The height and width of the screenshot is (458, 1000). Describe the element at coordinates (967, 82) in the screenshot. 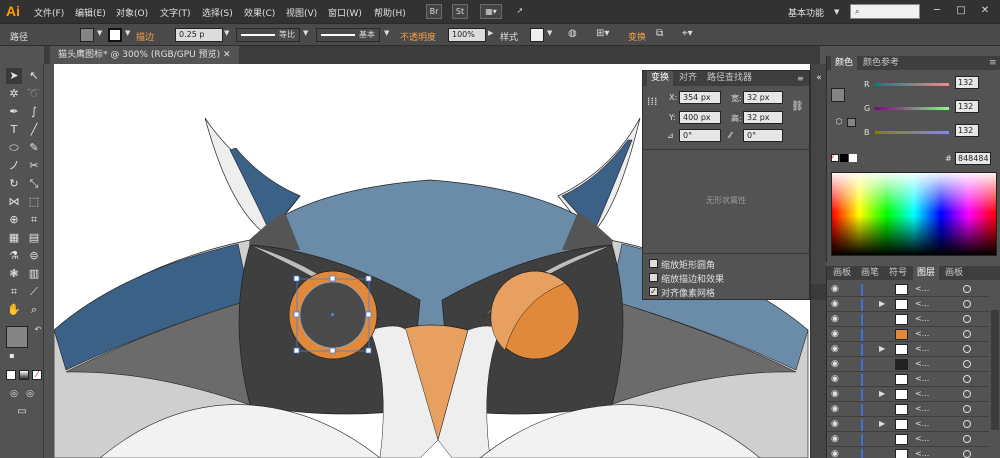

I see `r-field: 132` at that location.